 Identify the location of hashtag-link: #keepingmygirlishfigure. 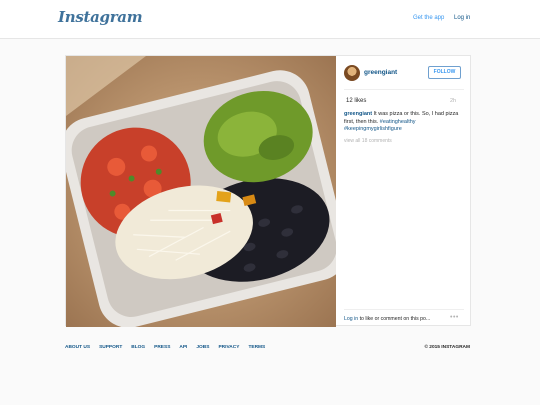
(373, 129).